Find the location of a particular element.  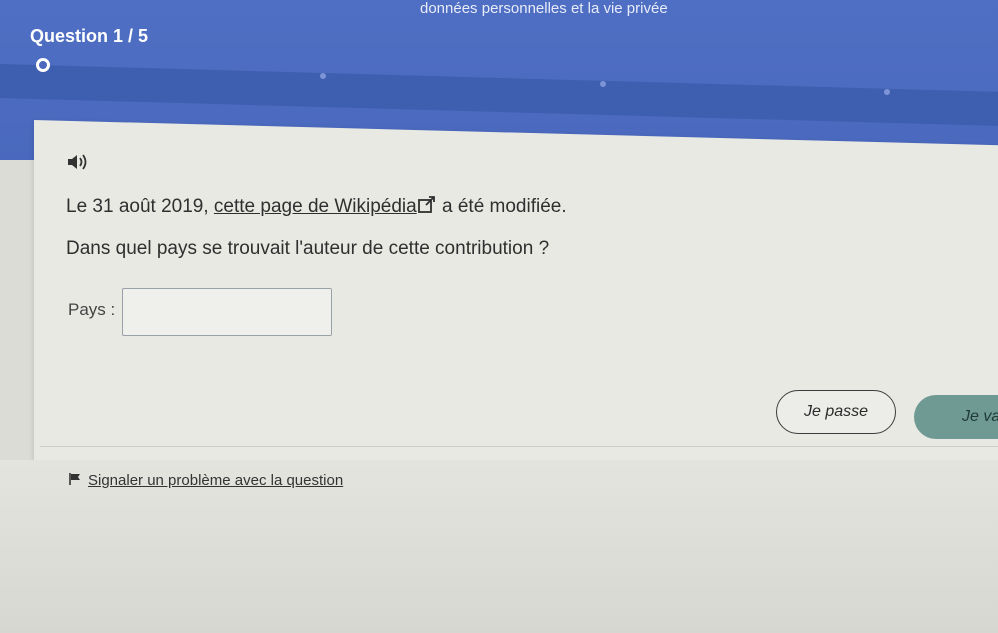

wikipedia-page-link: cette page de Wikipédia is located at coordinates (325, 206).